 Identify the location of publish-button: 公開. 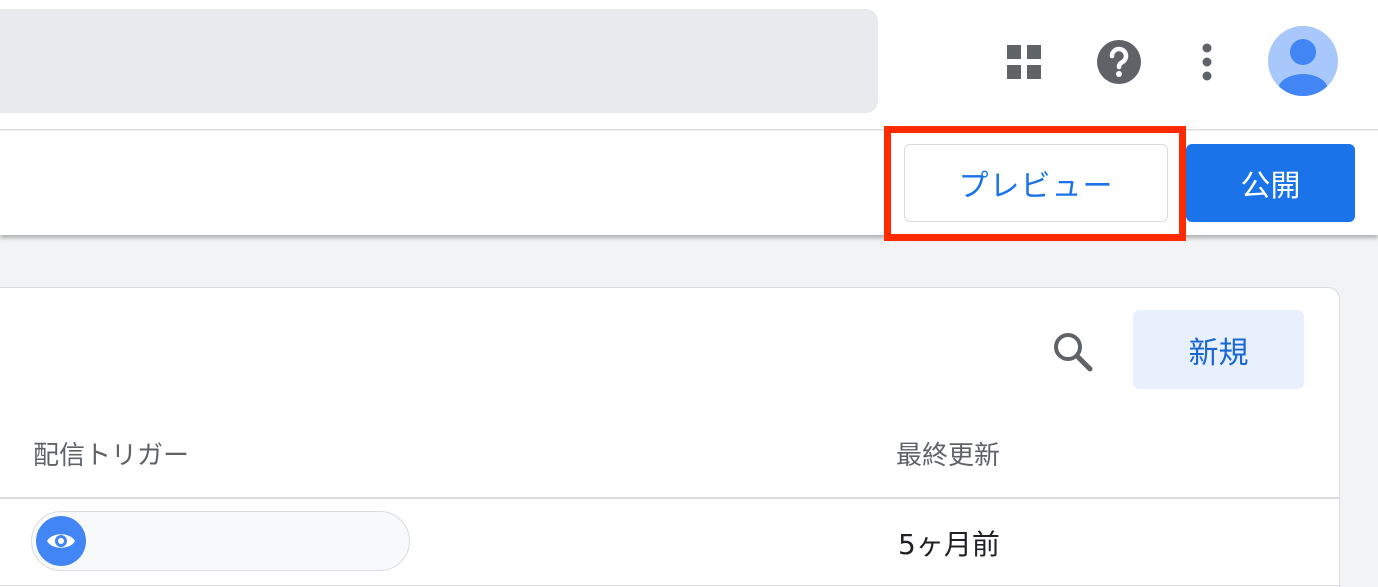
(1270, 183).